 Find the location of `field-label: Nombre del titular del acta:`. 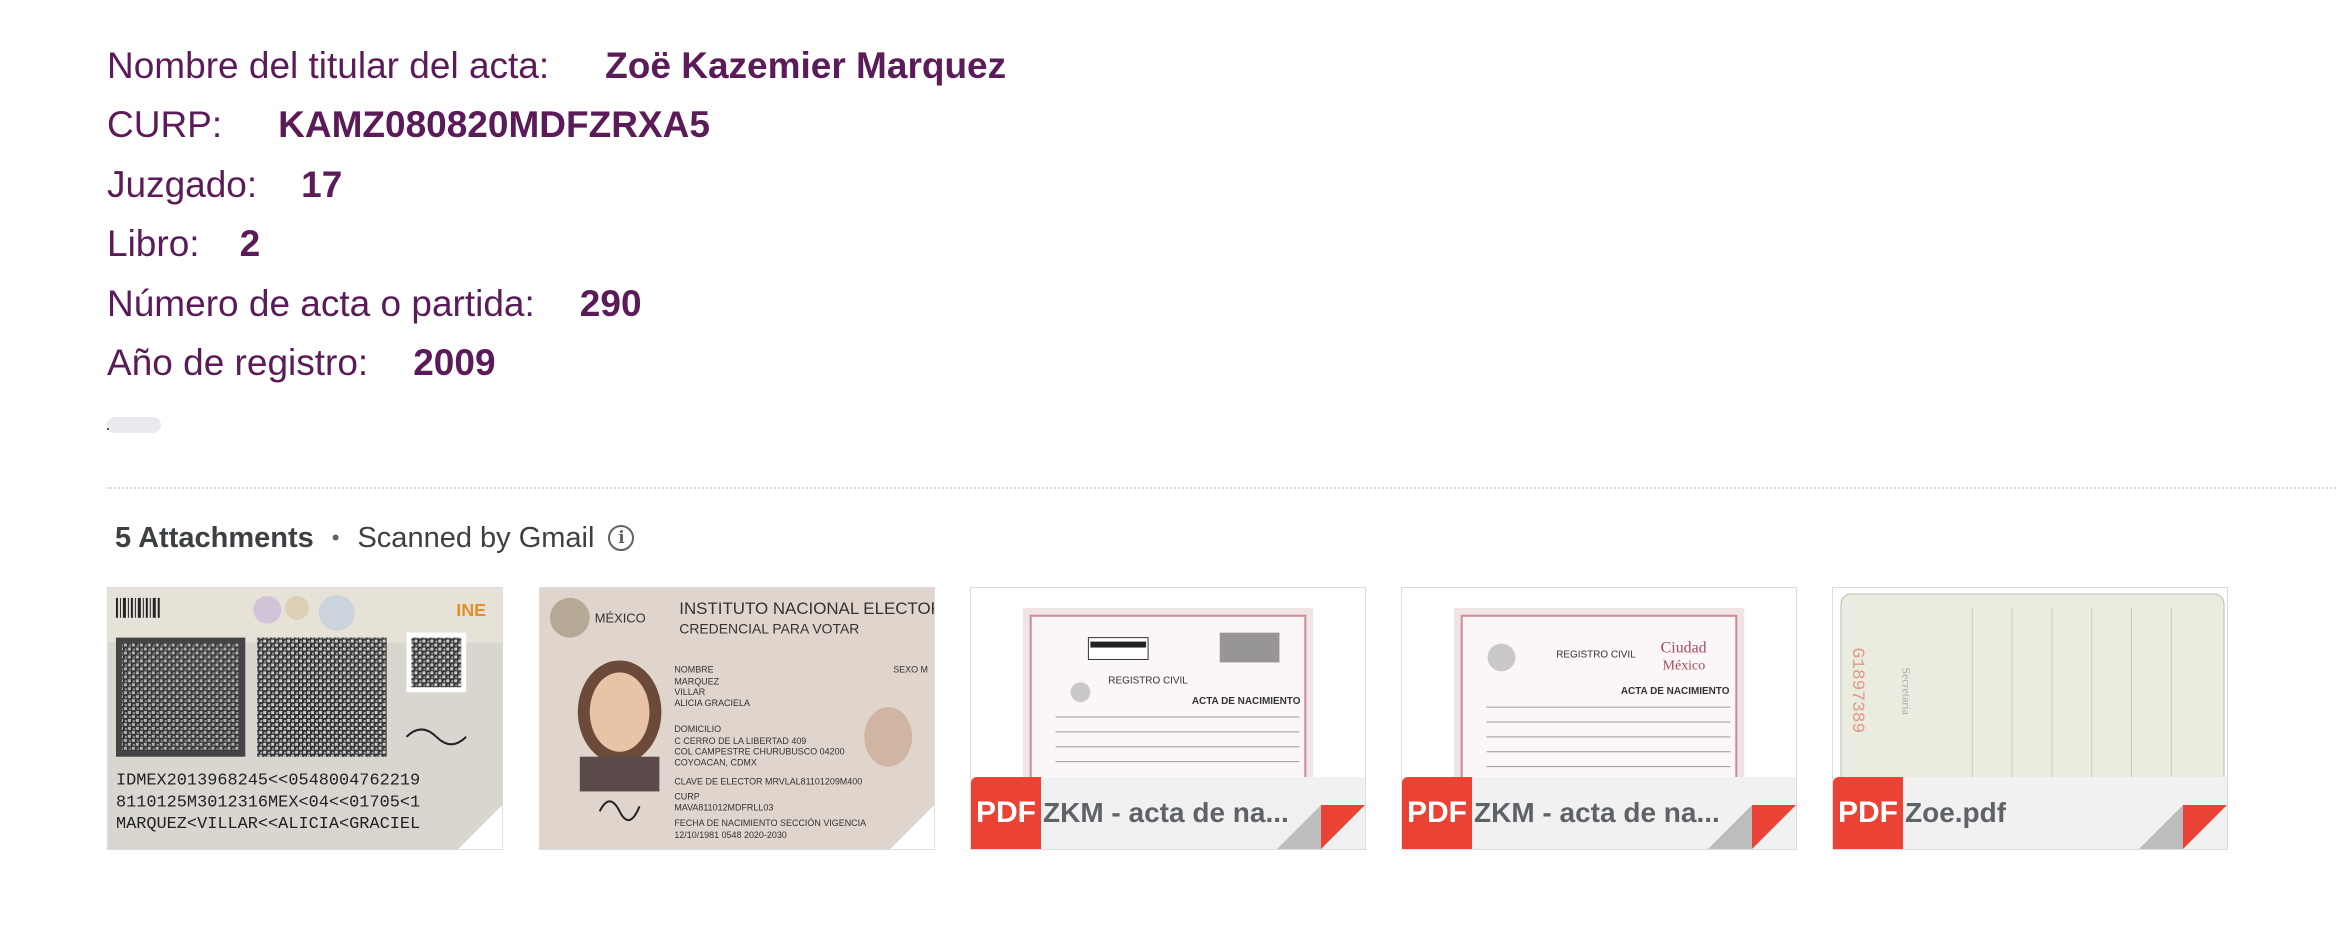

field-label: Nombre del titular del acta: is located at coordinates (328, 65).